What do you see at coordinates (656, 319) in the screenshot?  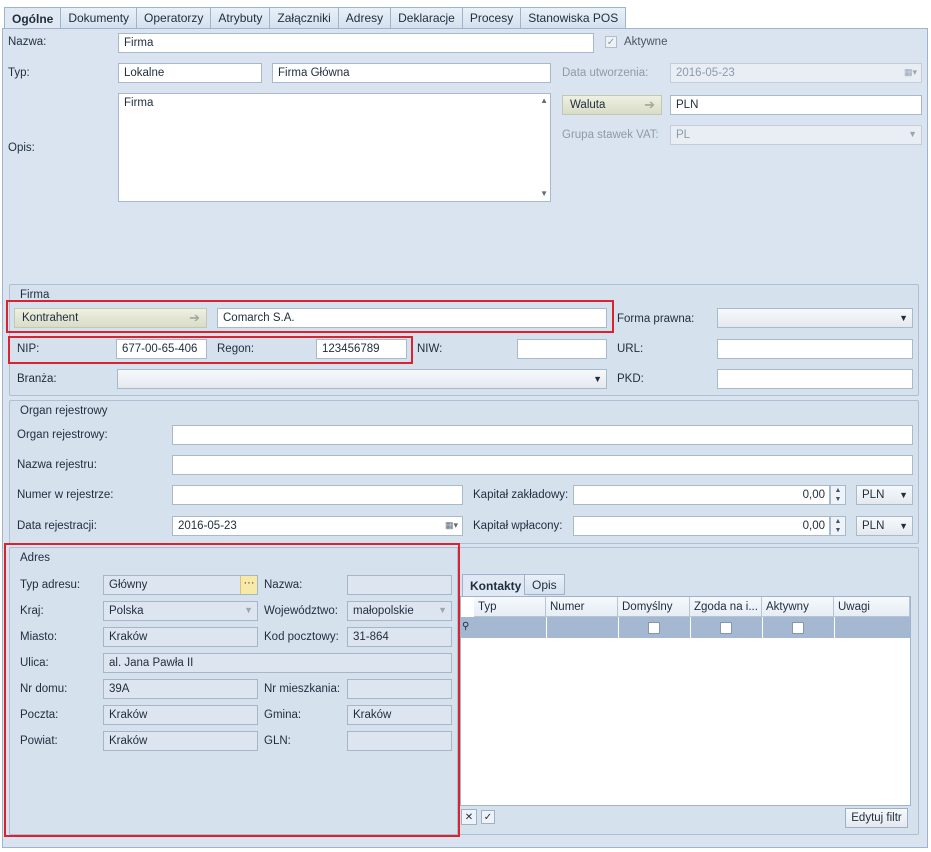 I see `forma-prawna-label: Forma prawna:` at bounding box center [656, 319].